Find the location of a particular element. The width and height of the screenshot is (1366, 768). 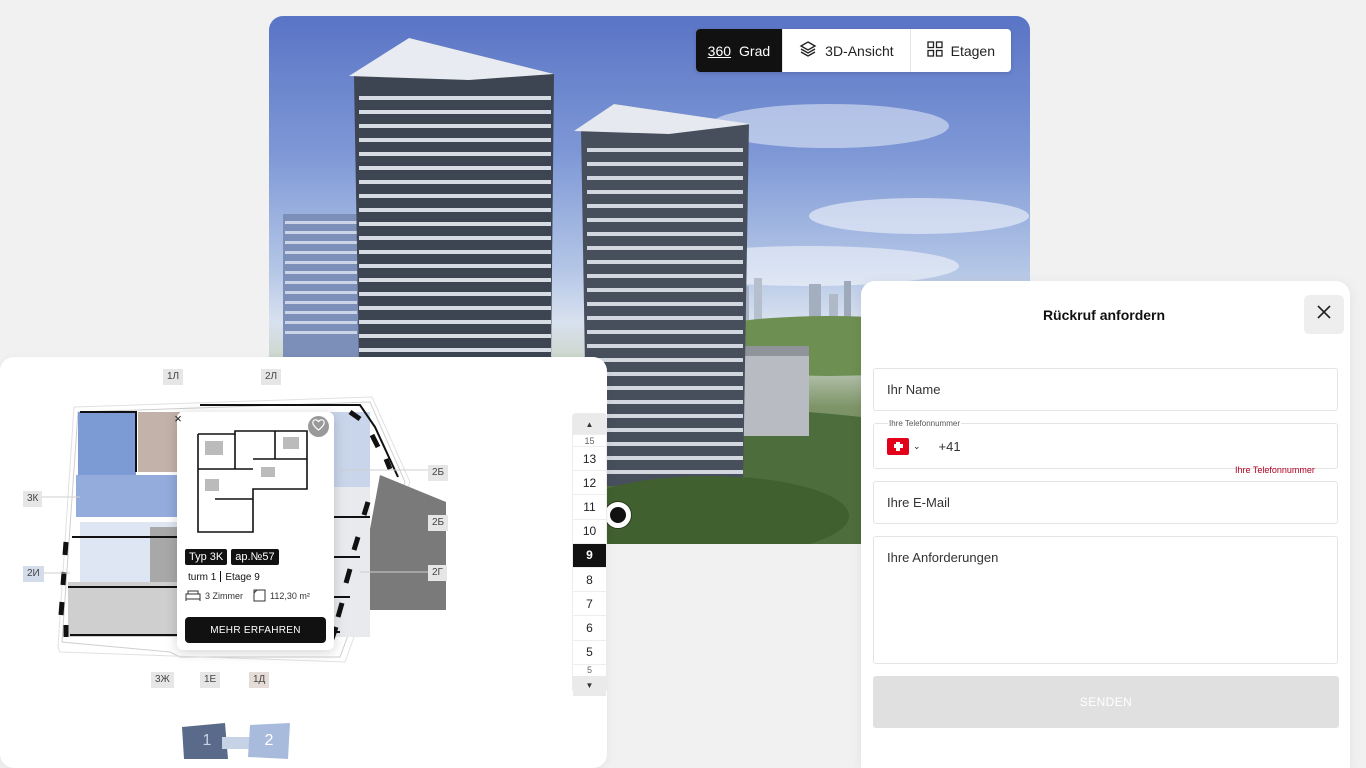

section-tag-3k: 3К is located at coordinates (33, 499).